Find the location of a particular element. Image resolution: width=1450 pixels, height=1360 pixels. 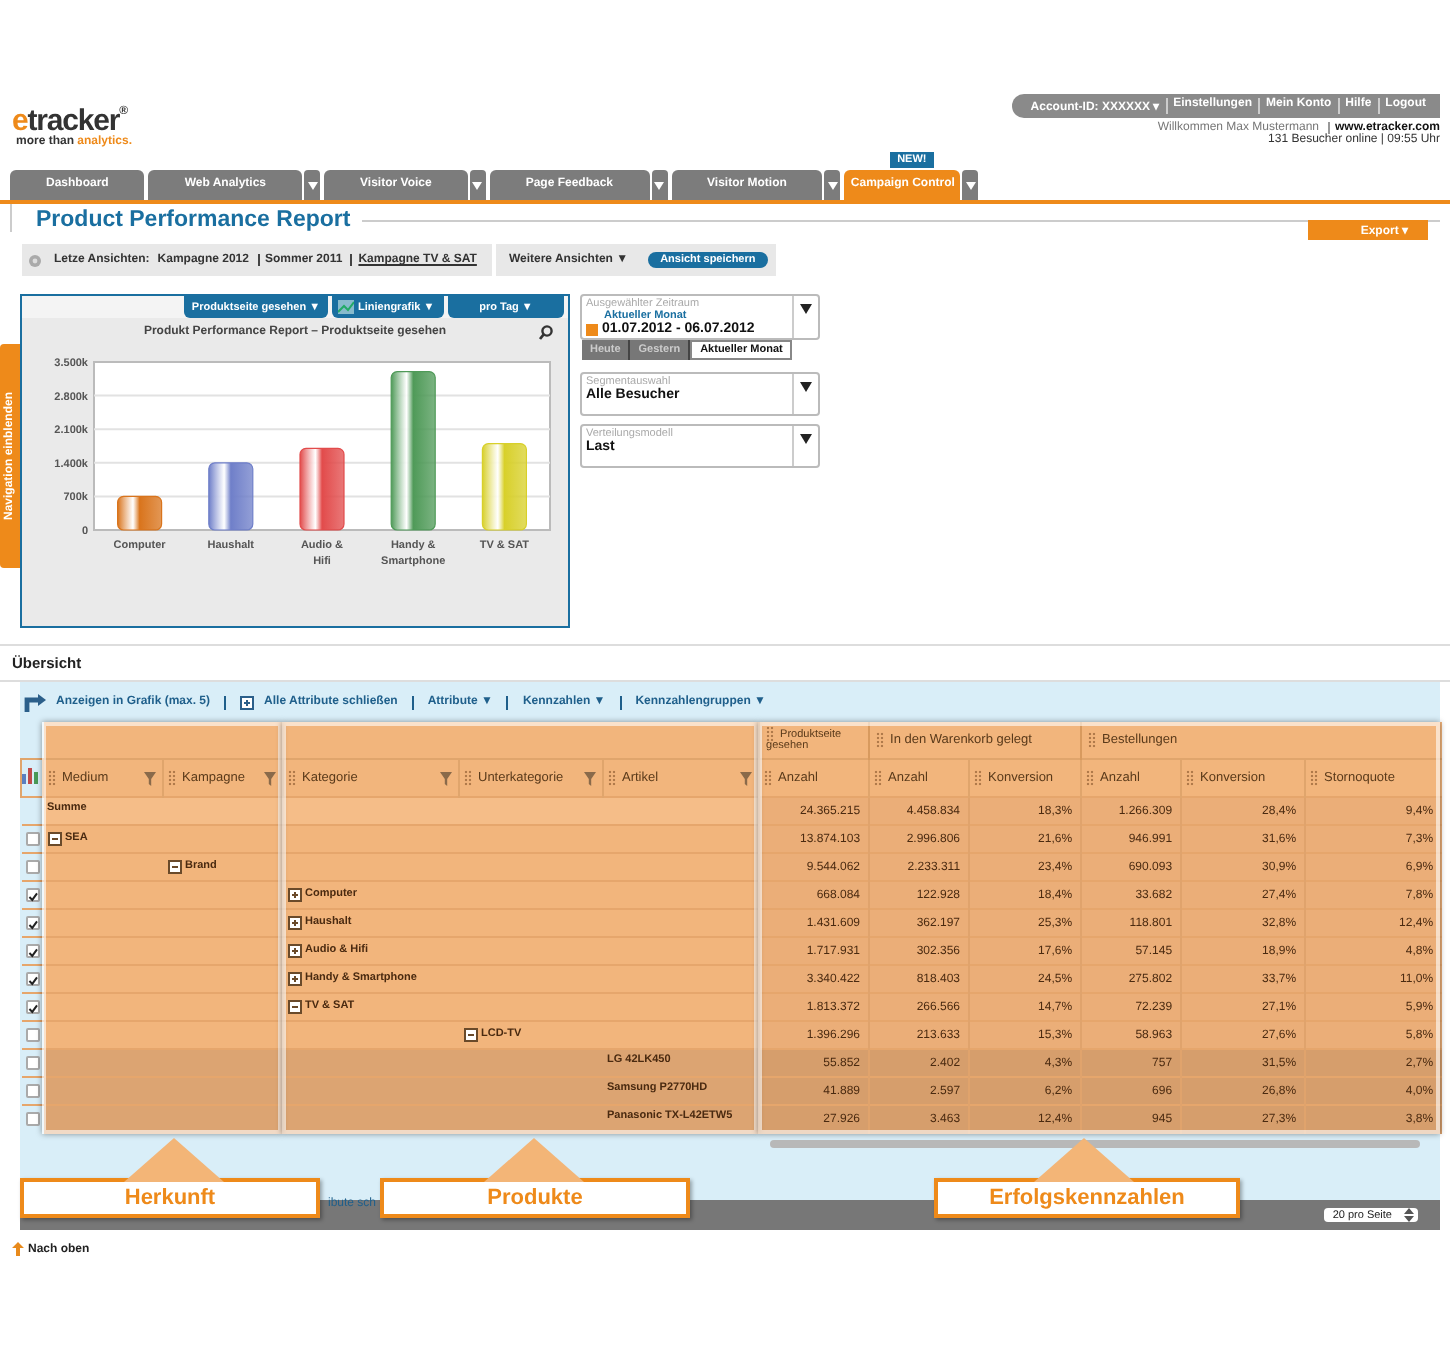

line-chart-icon is located at coordinates (346, 307).